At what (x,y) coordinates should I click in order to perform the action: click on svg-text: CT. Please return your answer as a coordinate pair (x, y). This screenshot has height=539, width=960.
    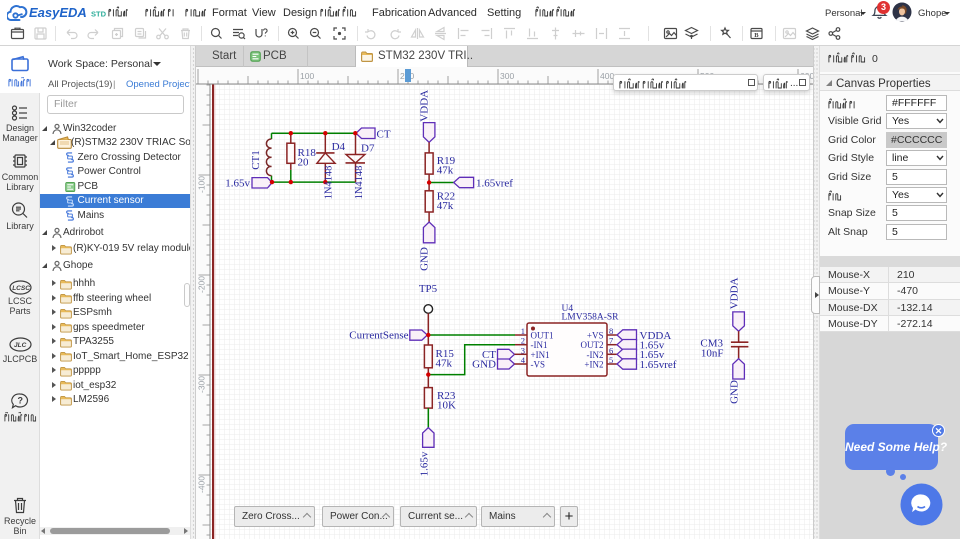
    Looking at the image, I should click on (384, 135).